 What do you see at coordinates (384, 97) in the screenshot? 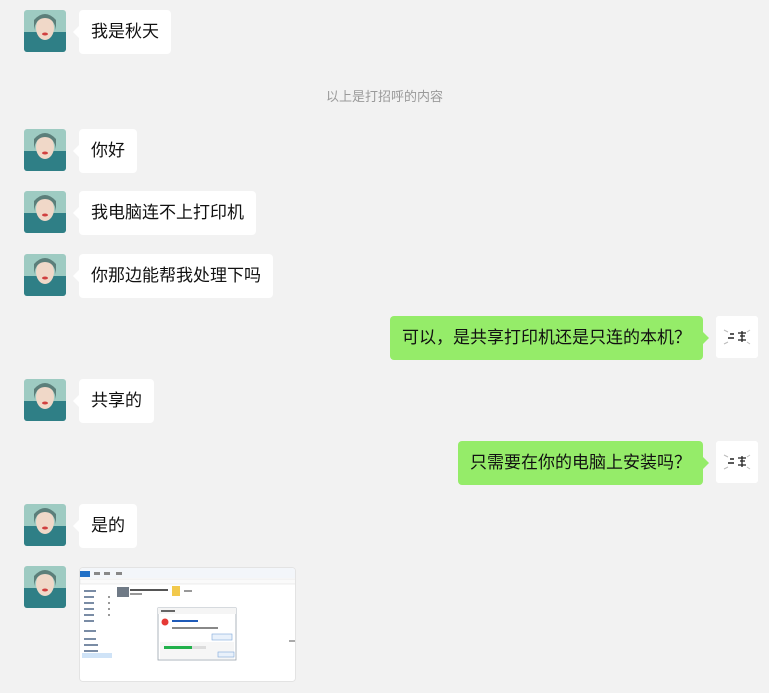
I see `system-notice: 以上是打招呼的内容` at bounding box center [384, 97].